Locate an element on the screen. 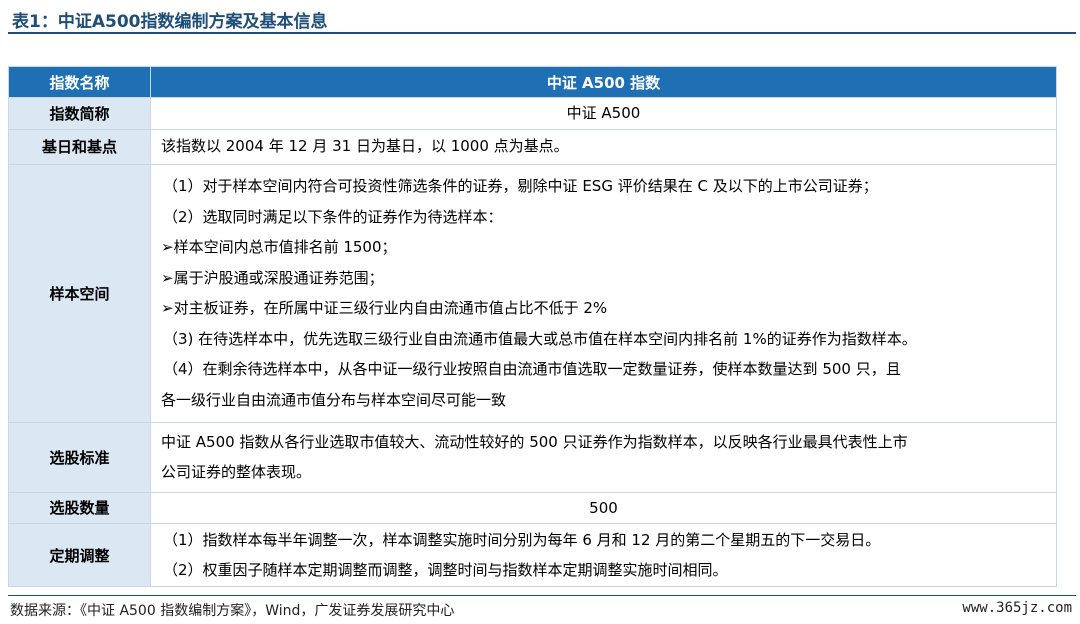  header-label: 指数名称 is located at coordinates (79, 82).